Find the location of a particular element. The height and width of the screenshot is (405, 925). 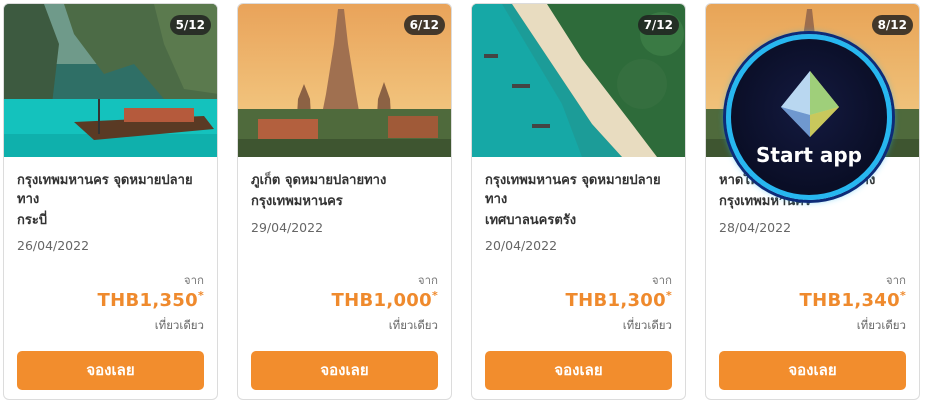

route-origin: ภูเก็ต จุดหมายปลายทาง is located at coordinates (319, 180).